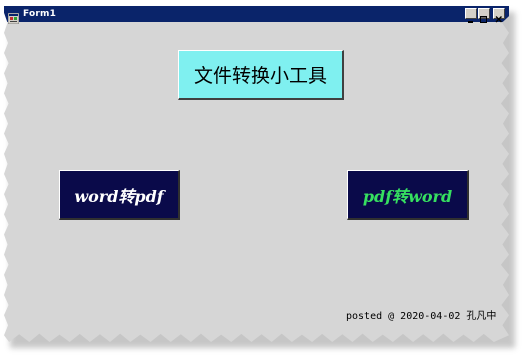 This screenshot has width=528, height=363. Describe the element at coordinates (499, 15) in the screenshot. I see `close-button` at that location.